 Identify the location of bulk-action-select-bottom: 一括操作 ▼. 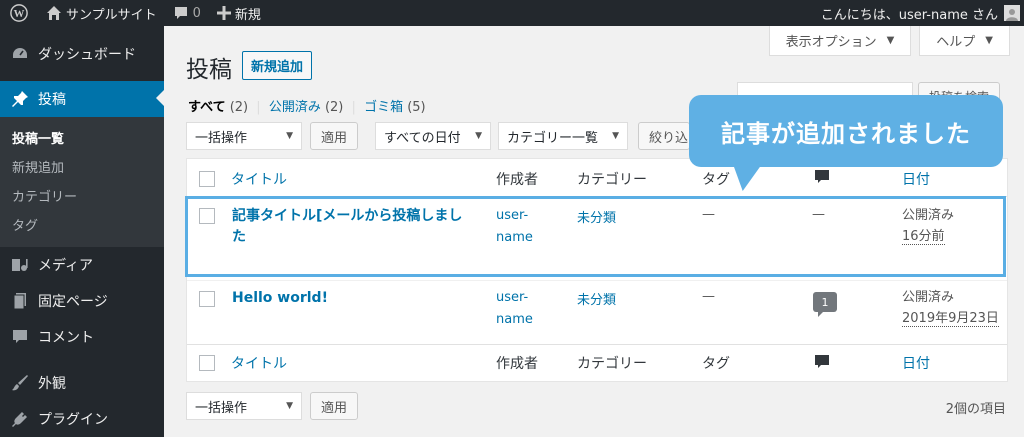
(244, 406).